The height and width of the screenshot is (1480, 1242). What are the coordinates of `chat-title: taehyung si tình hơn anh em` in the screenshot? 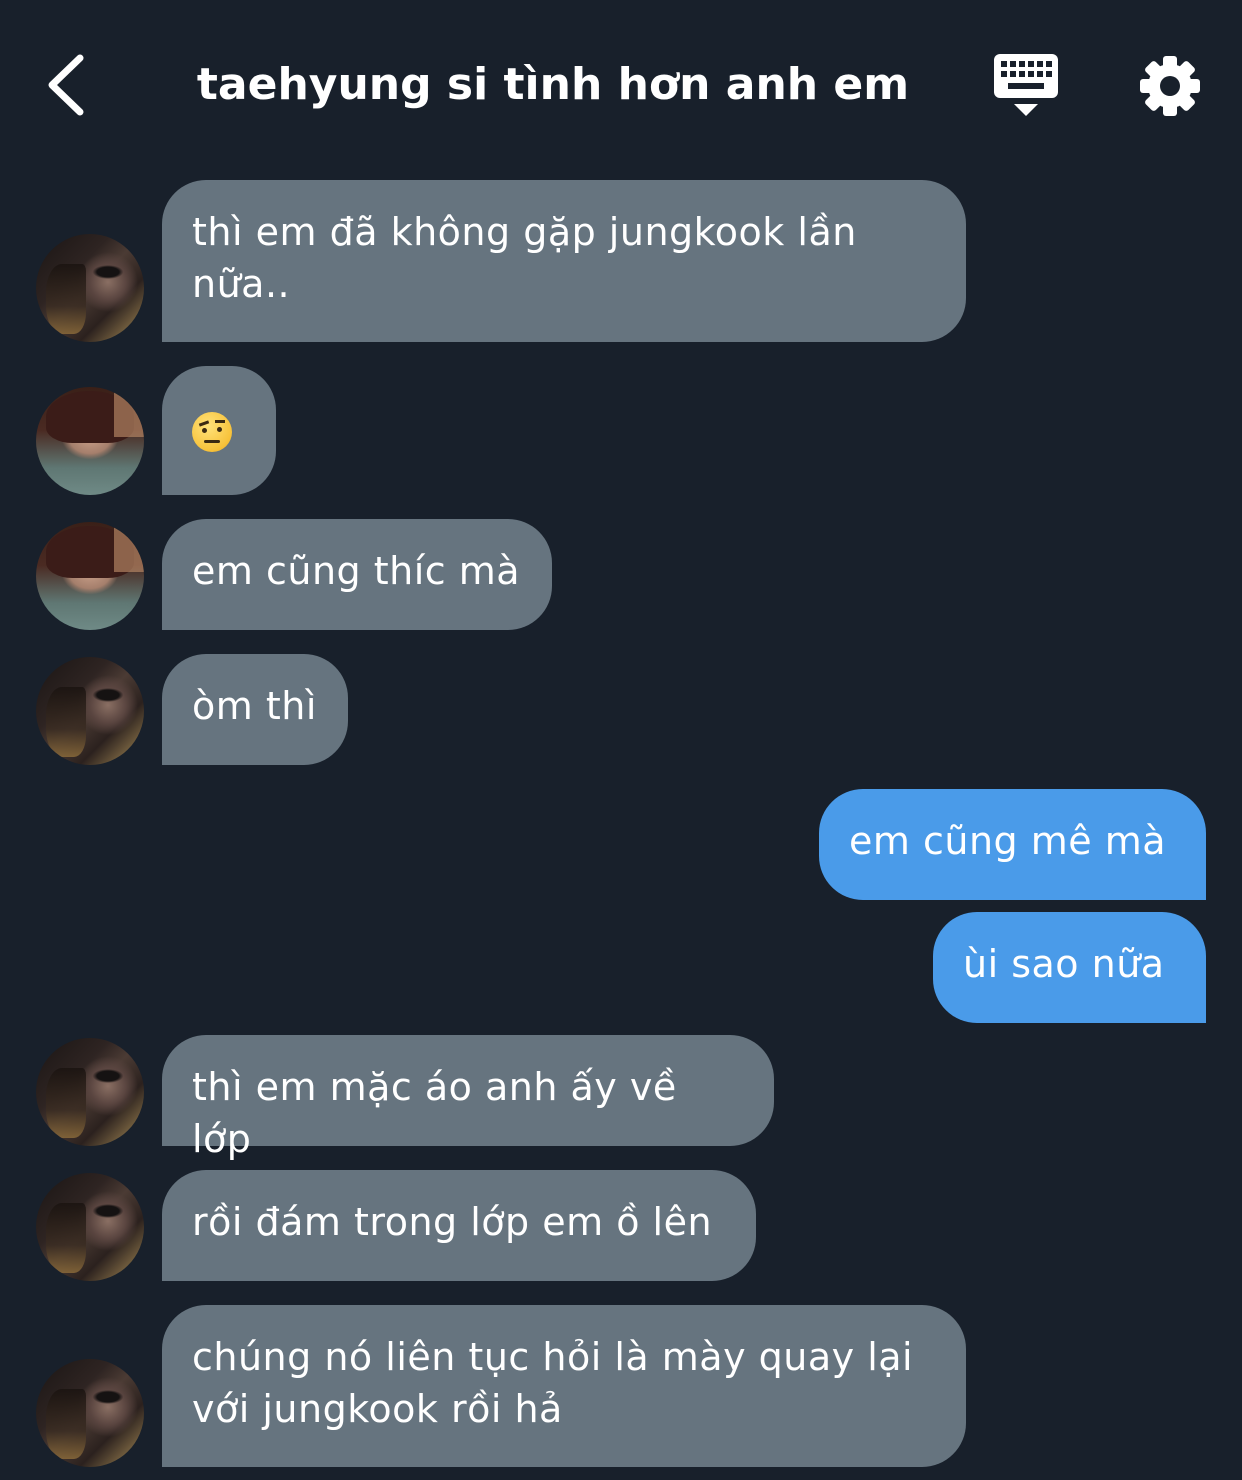 It's located at (553, 84).